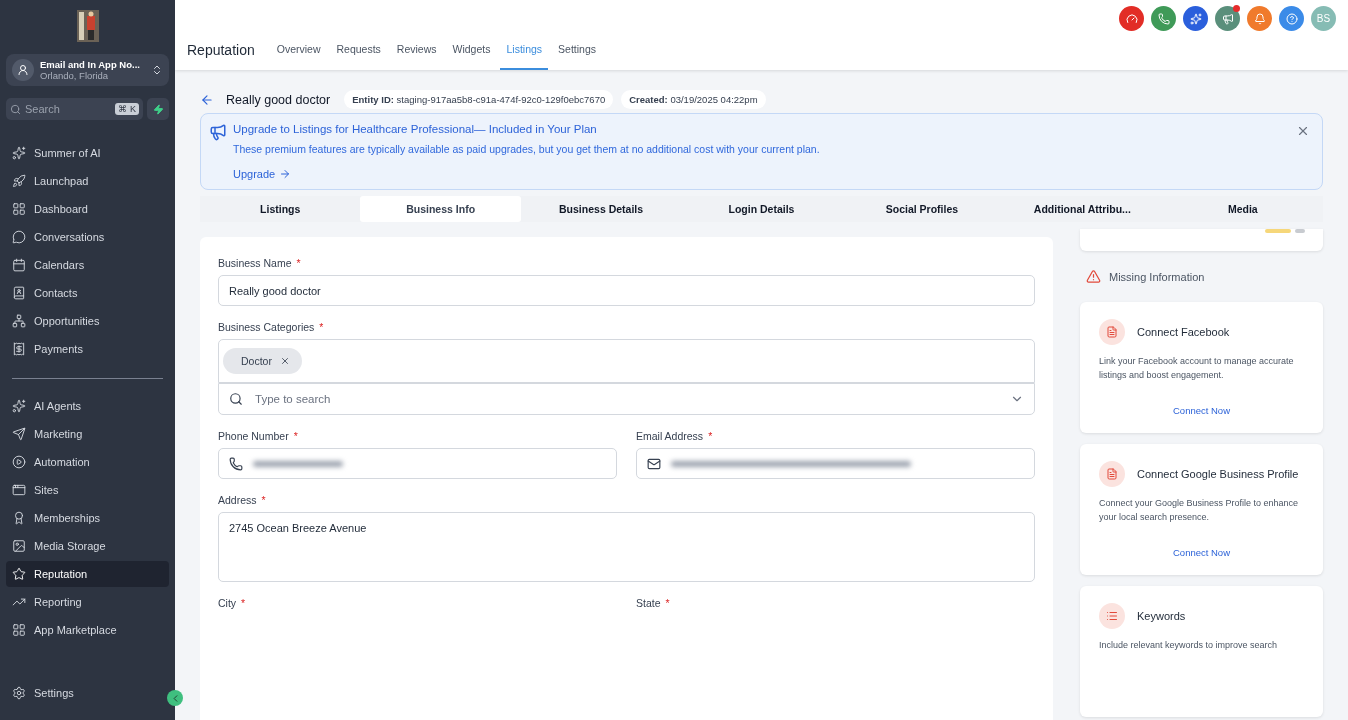 The width and height of the screenshot is (1348, 720). What do you see at coordinates (237, 500) in the screenshot?
I see `field-label: Address` at bounding box center [237, 500].